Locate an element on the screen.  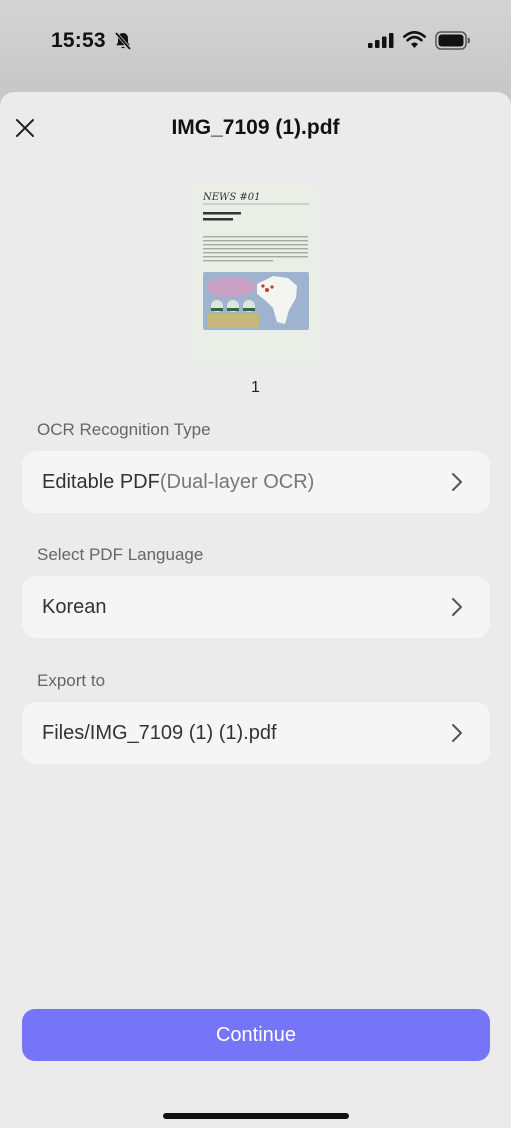
export-value: Files/IMG_7109 (1) (1).pdf is located at coordinates (159, 732).